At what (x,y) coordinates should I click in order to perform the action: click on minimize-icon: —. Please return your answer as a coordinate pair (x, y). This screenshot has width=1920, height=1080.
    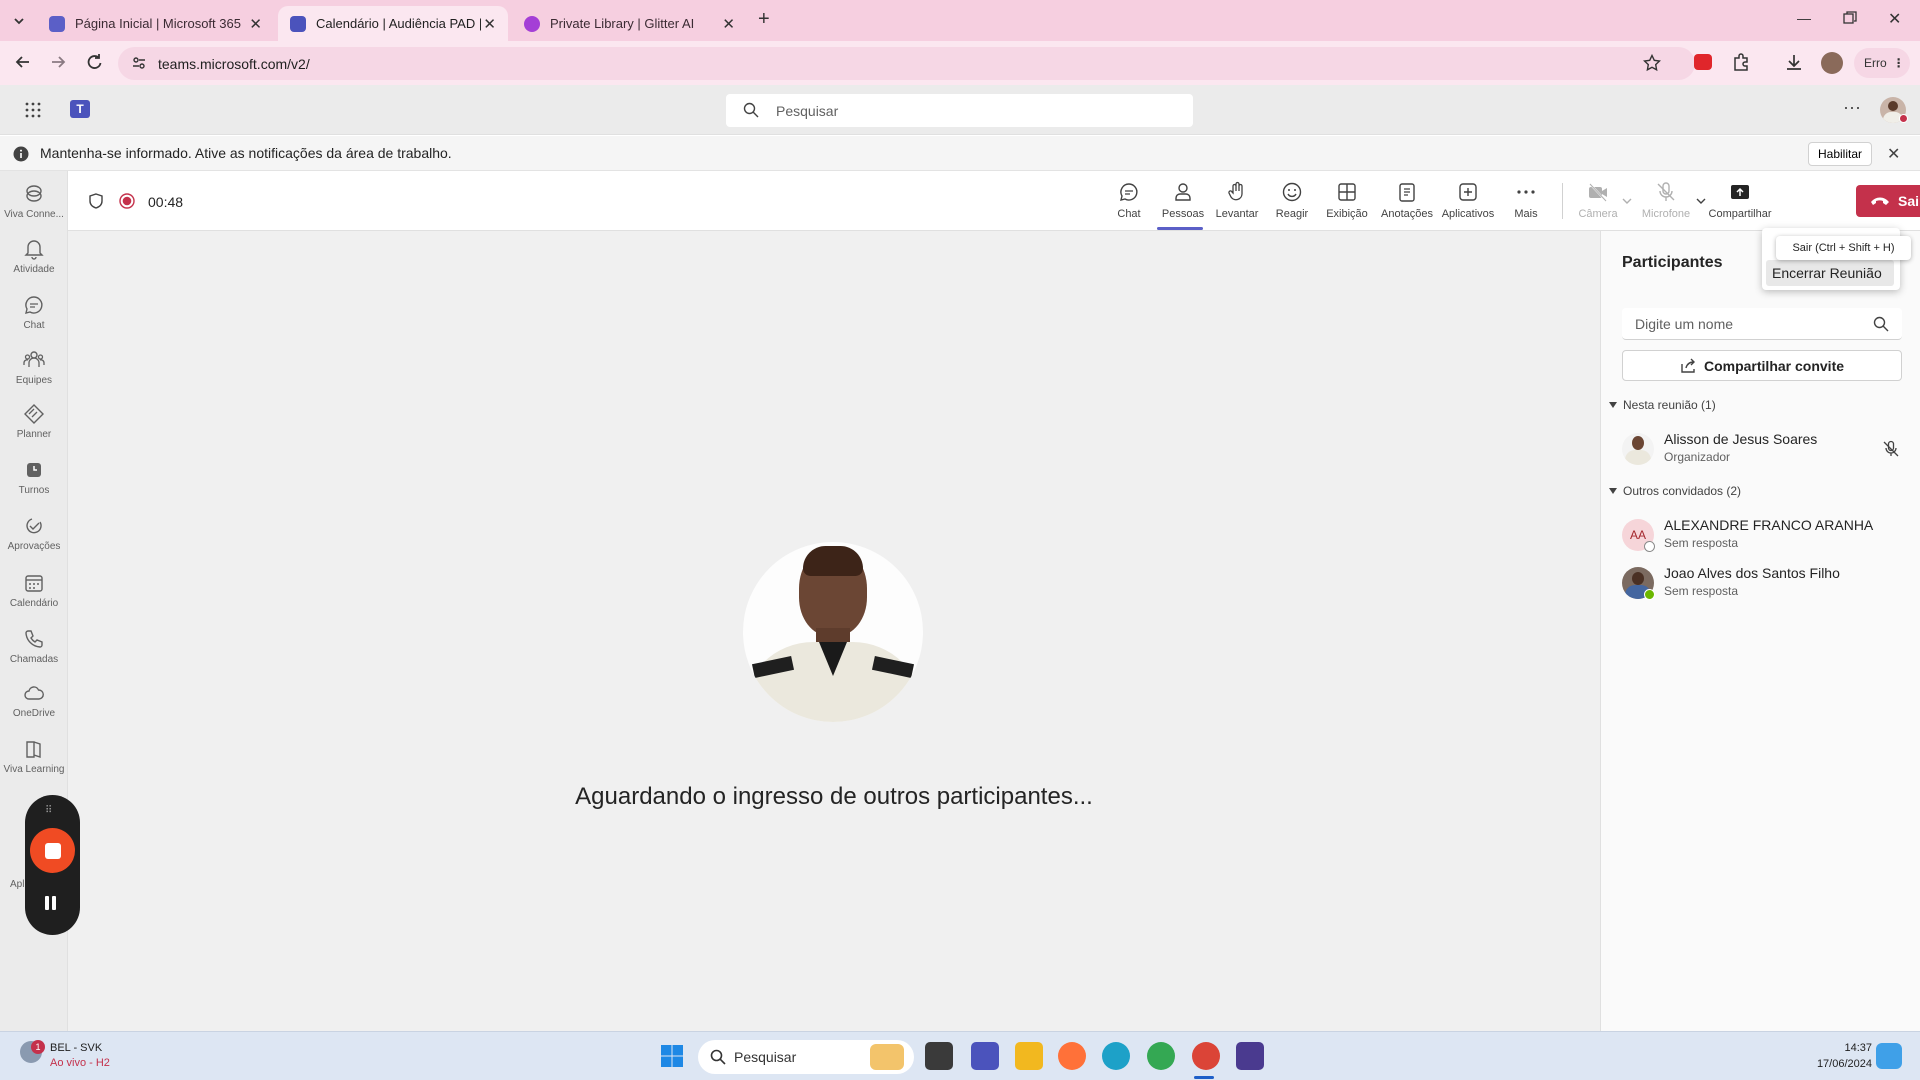
    Looking at the image, I should click on (1804, 18).